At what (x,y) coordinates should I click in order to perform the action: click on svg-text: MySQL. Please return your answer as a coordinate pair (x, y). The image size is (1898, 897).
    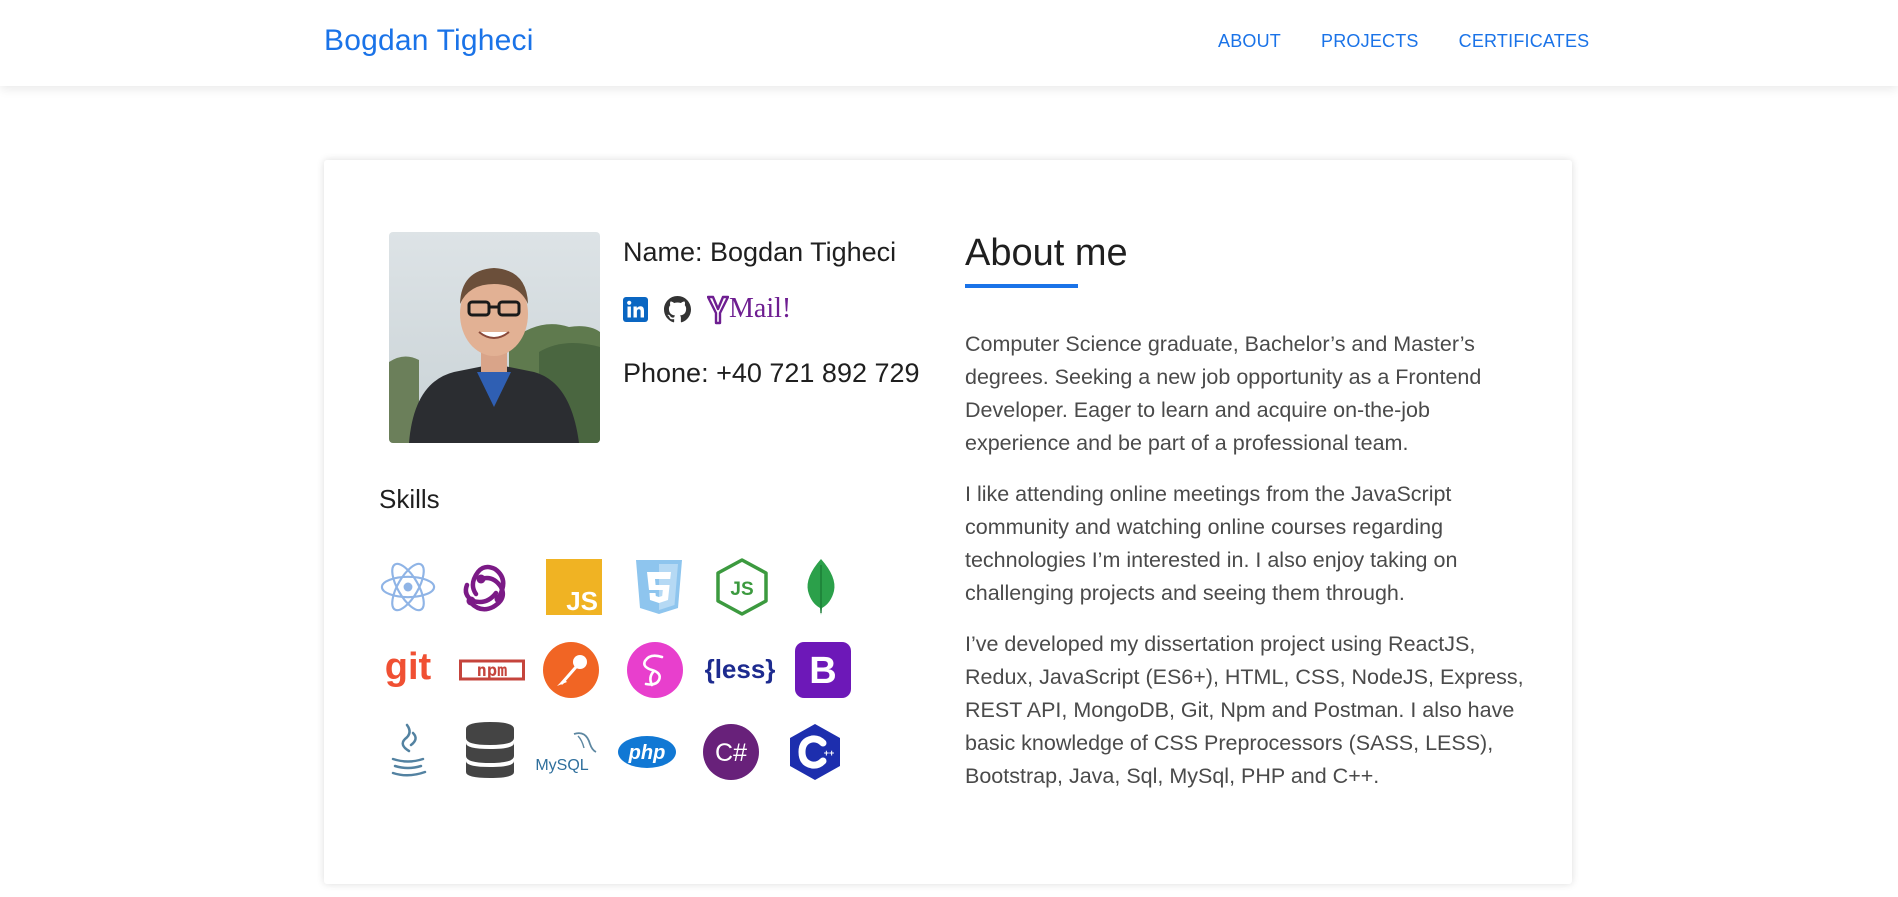
    Looking at the image, I should click on (561, 765).